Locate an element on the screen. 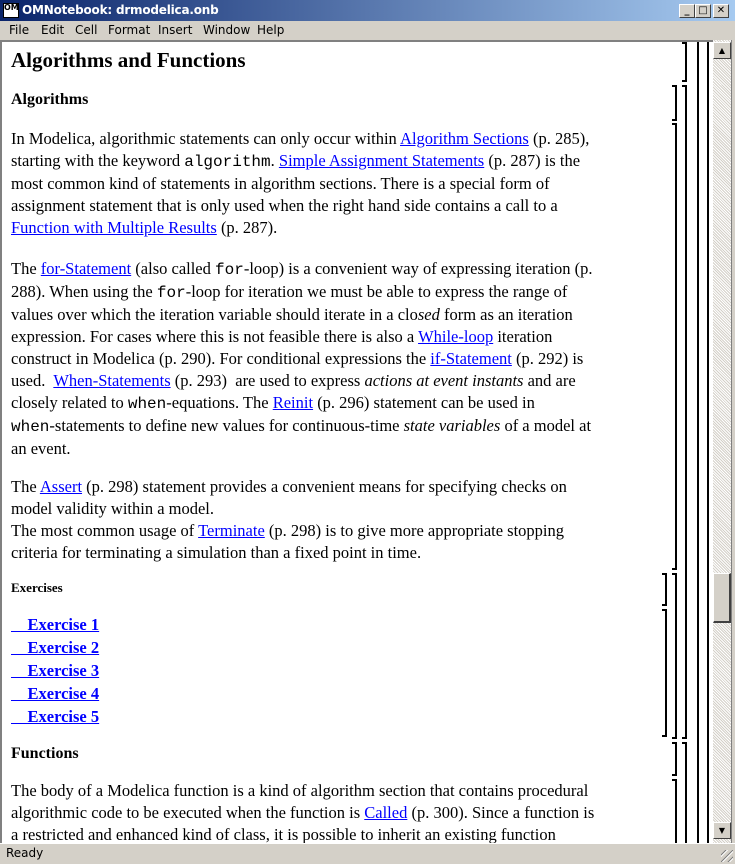 Image resolution: width=735 pixels, height=864 pixels. menu-bar: File Edit Cell Format Insert Window Help is located at coordinates (367, 30).